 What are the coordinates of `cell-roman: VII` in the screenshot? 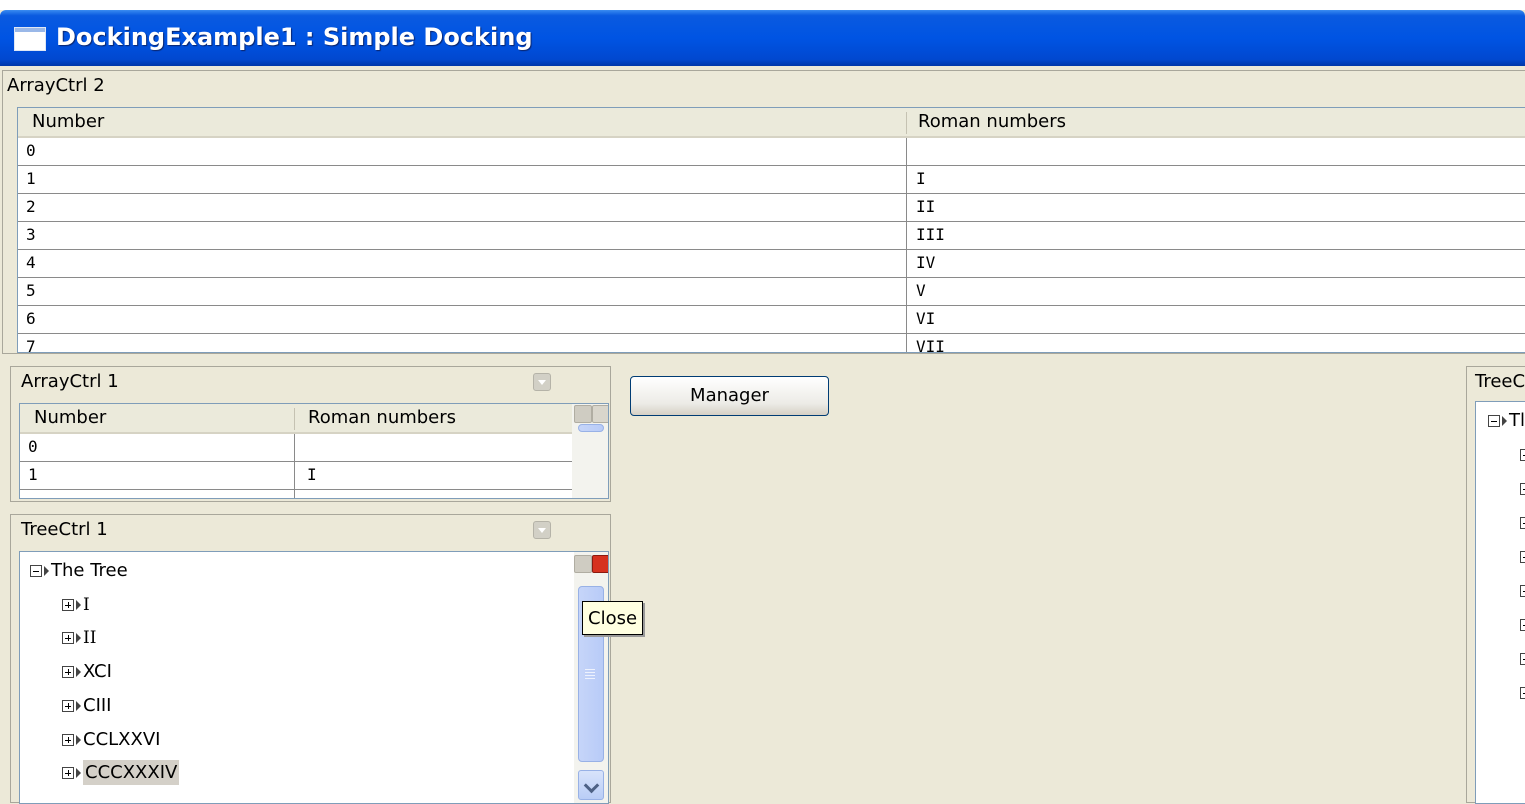 It's located at (930, 345).